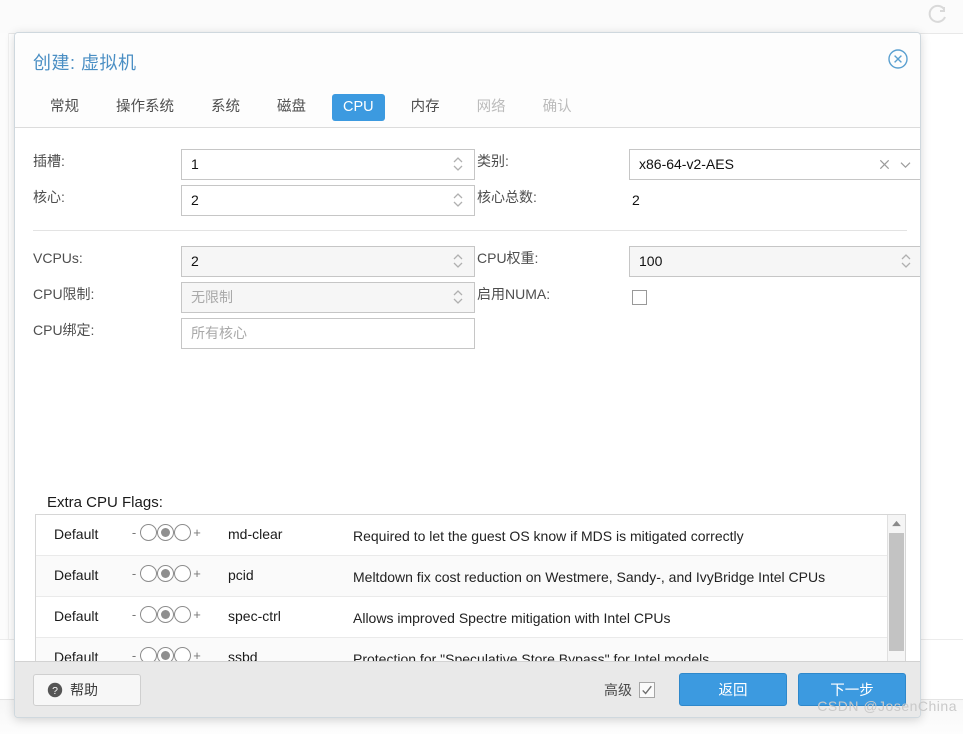 The height and width of the screenshot is (734, 963). What do you see at coordinates (686, 164) in the screenshot?
I see `cputype-value: x86-64-v2-AES` at bounding box center [686, 164].